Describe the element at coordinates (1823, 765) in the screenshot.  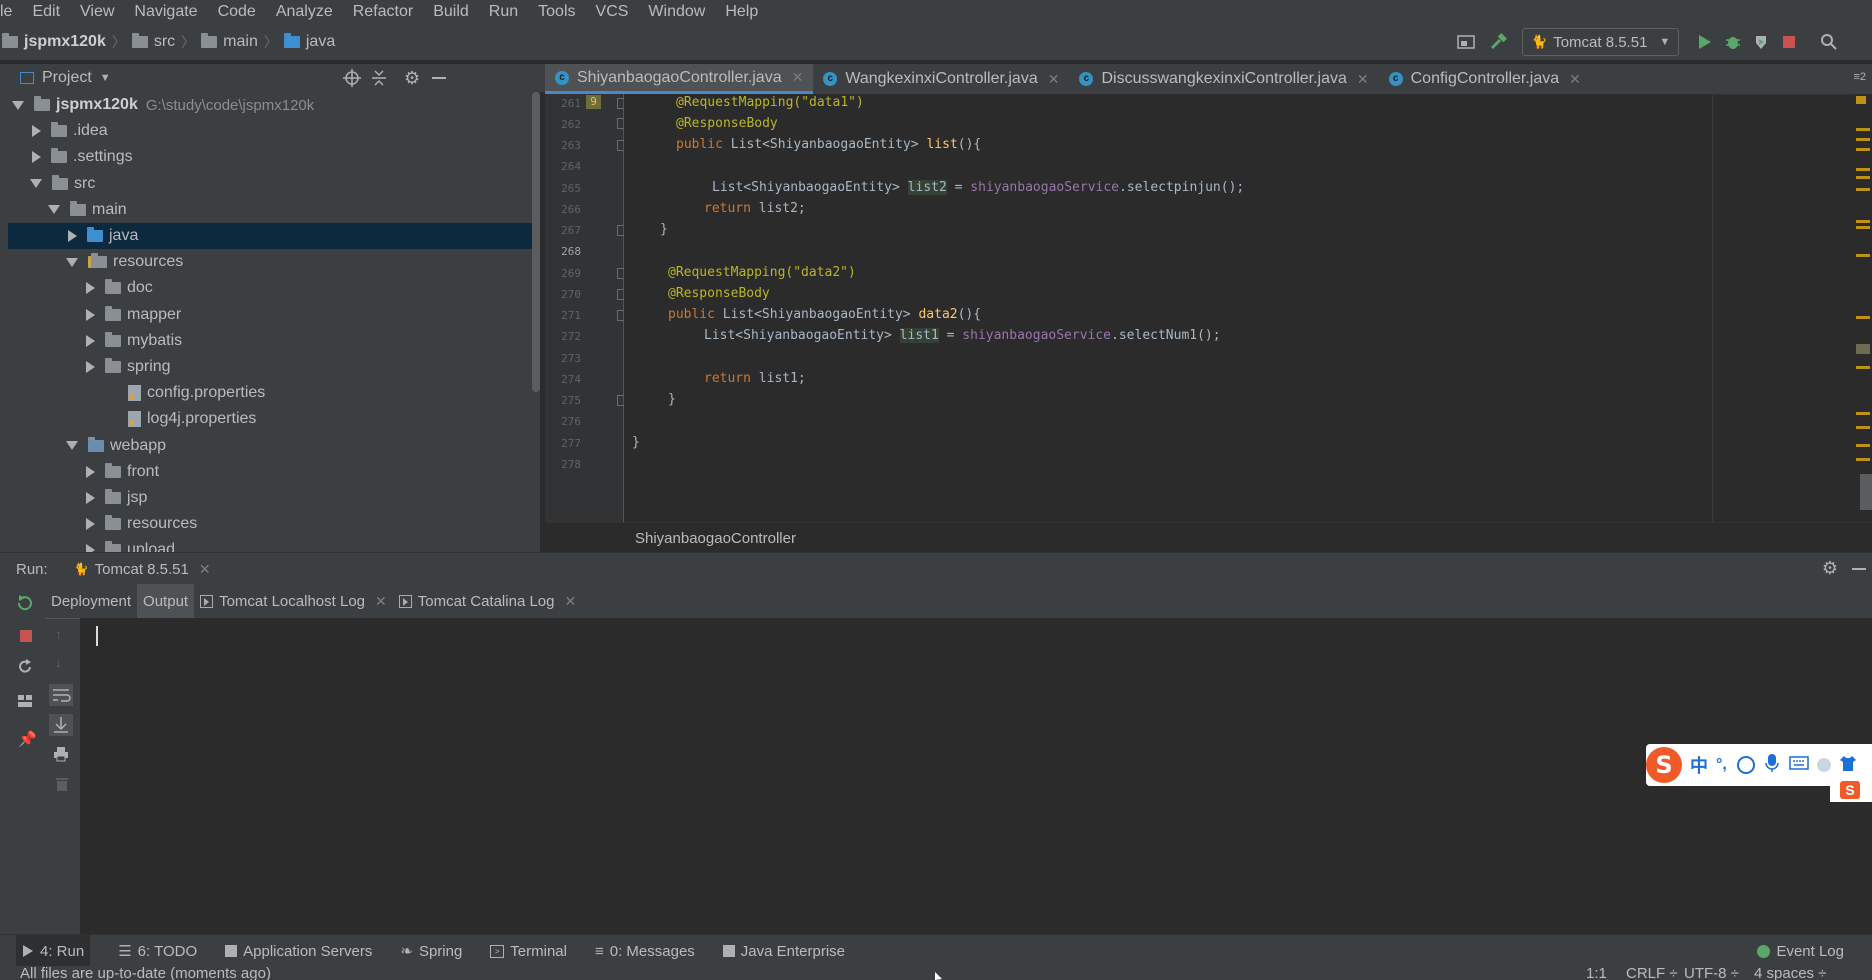
I see `user-icon` at that location.